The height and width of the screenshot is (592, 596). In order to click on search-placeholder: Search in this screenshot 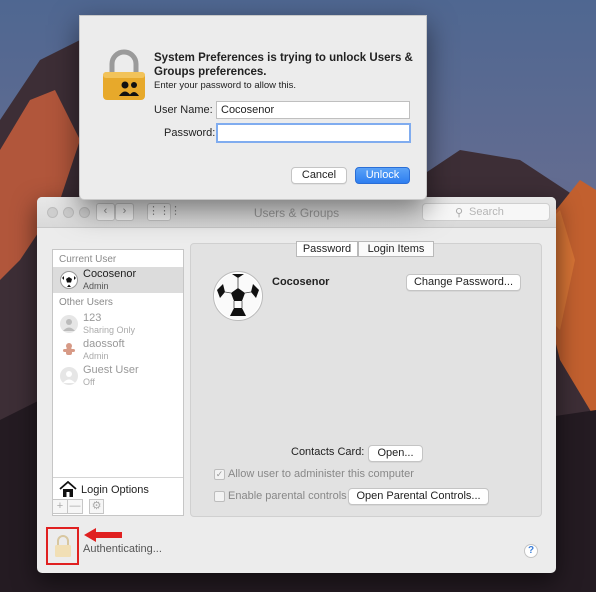, I will do `click(486, 212)`.